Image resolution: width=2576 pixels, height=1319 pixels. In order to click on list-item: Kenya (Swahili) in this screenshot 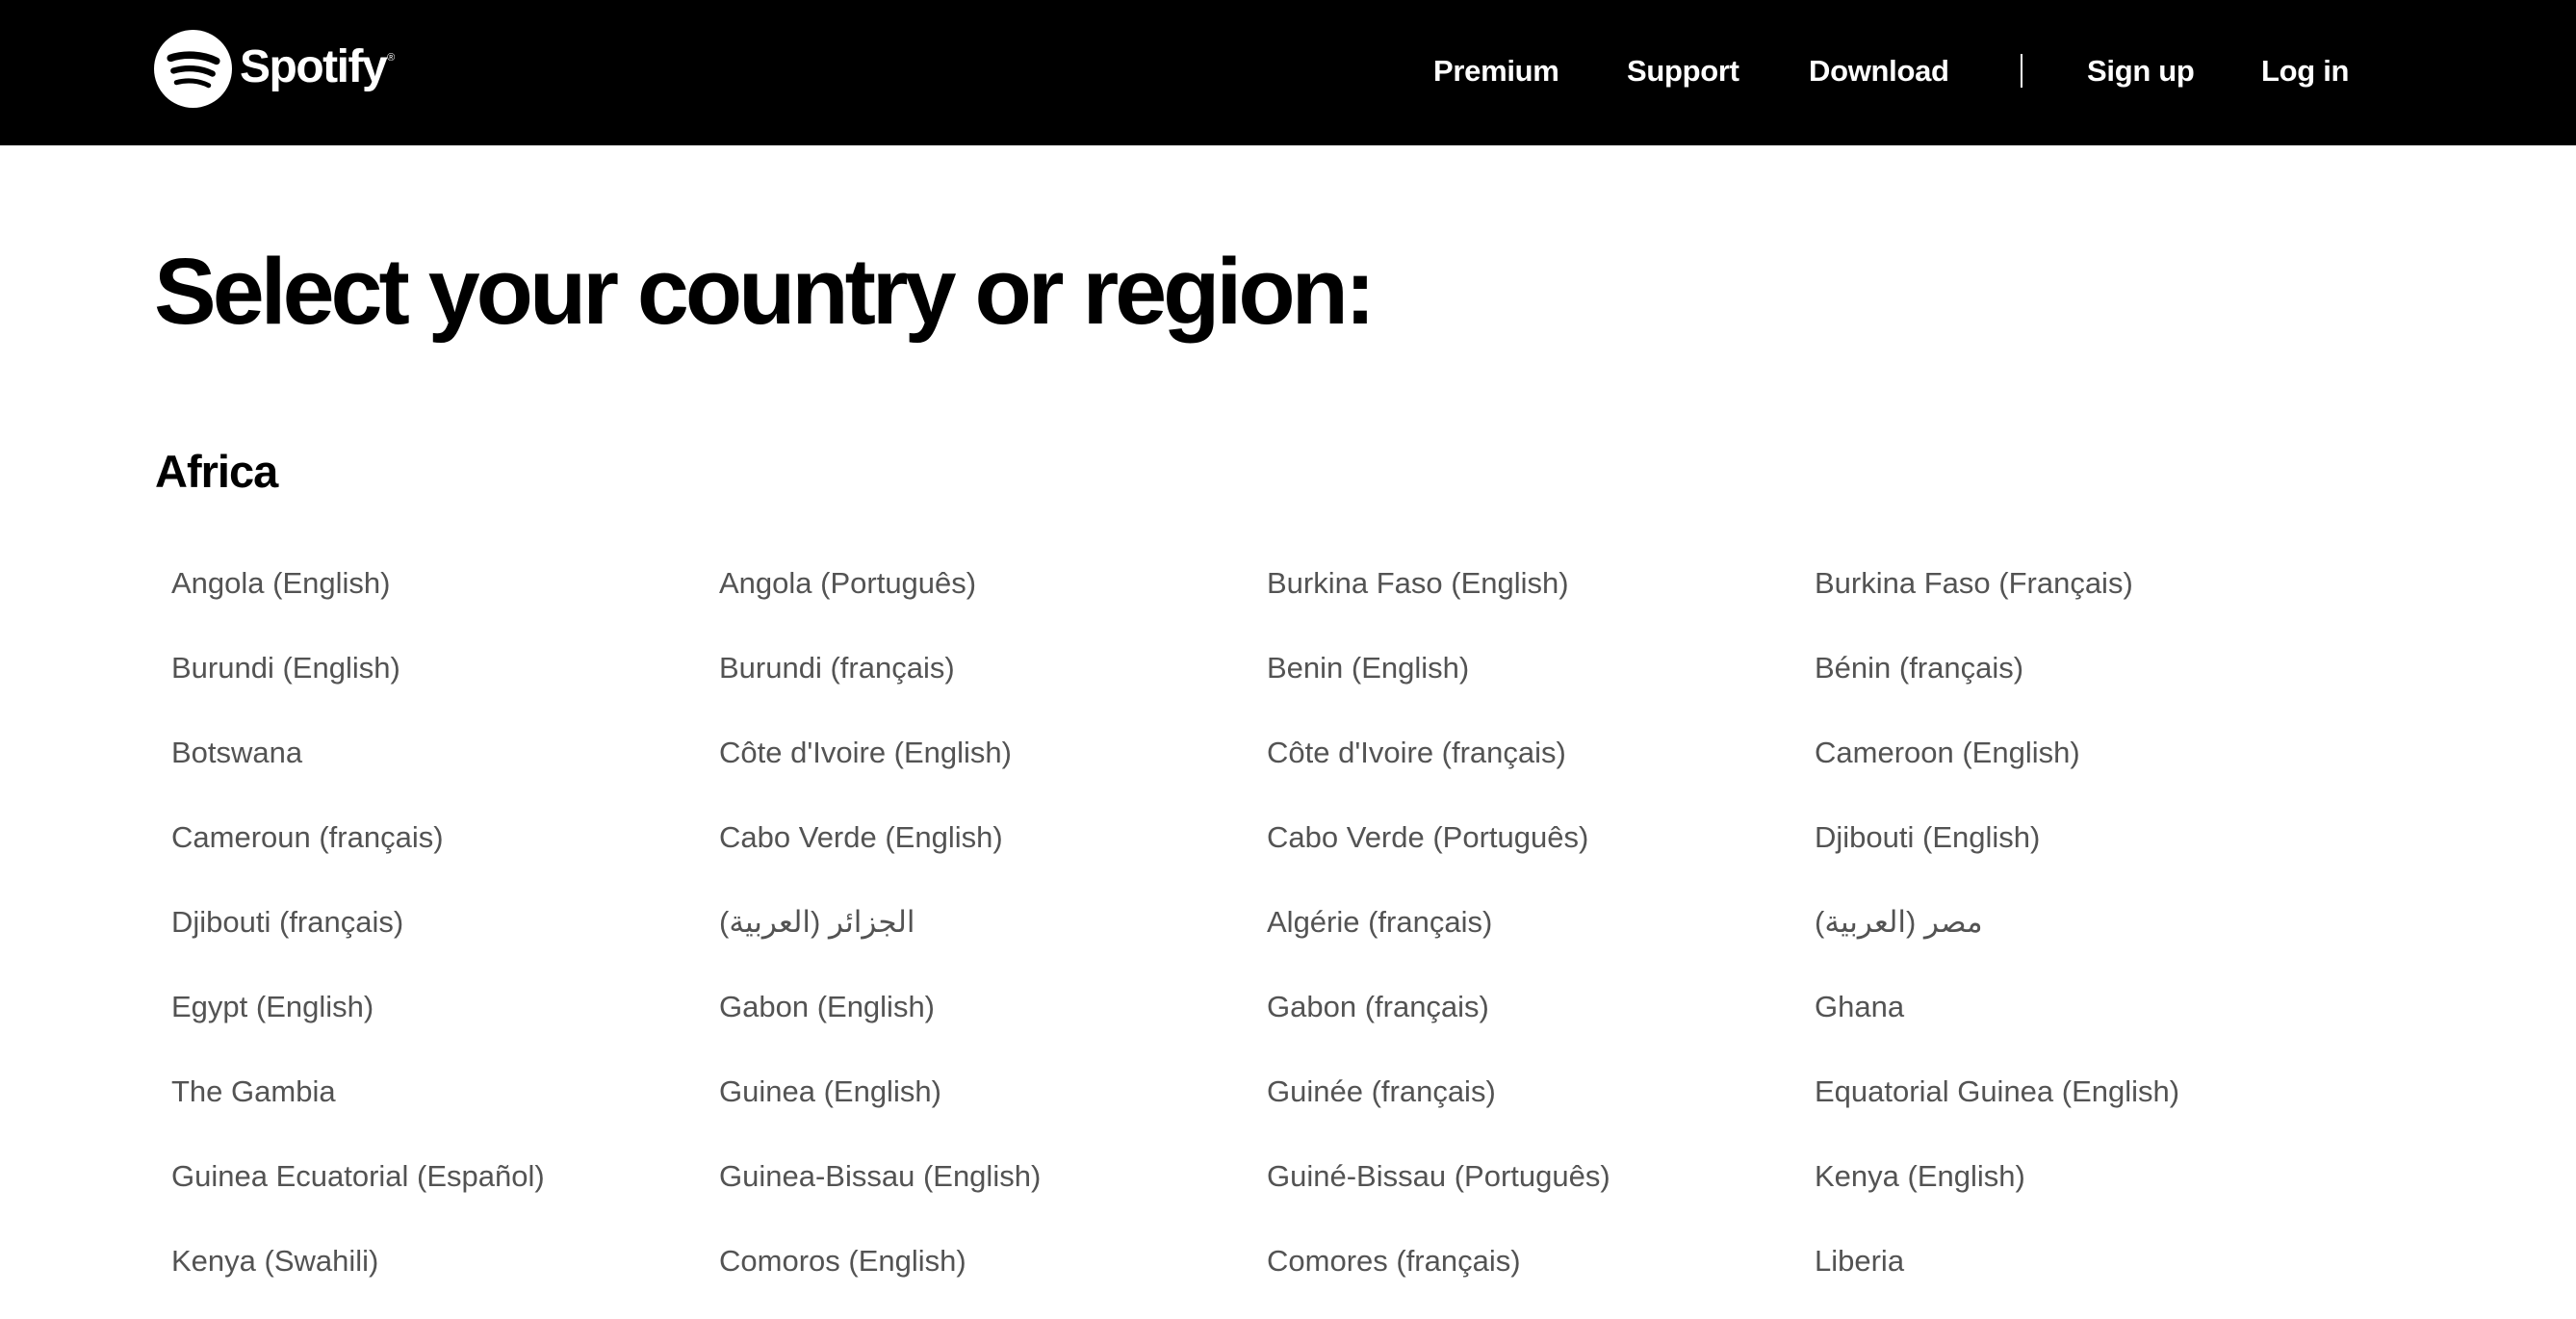, I will do `click(445, 1276)`.